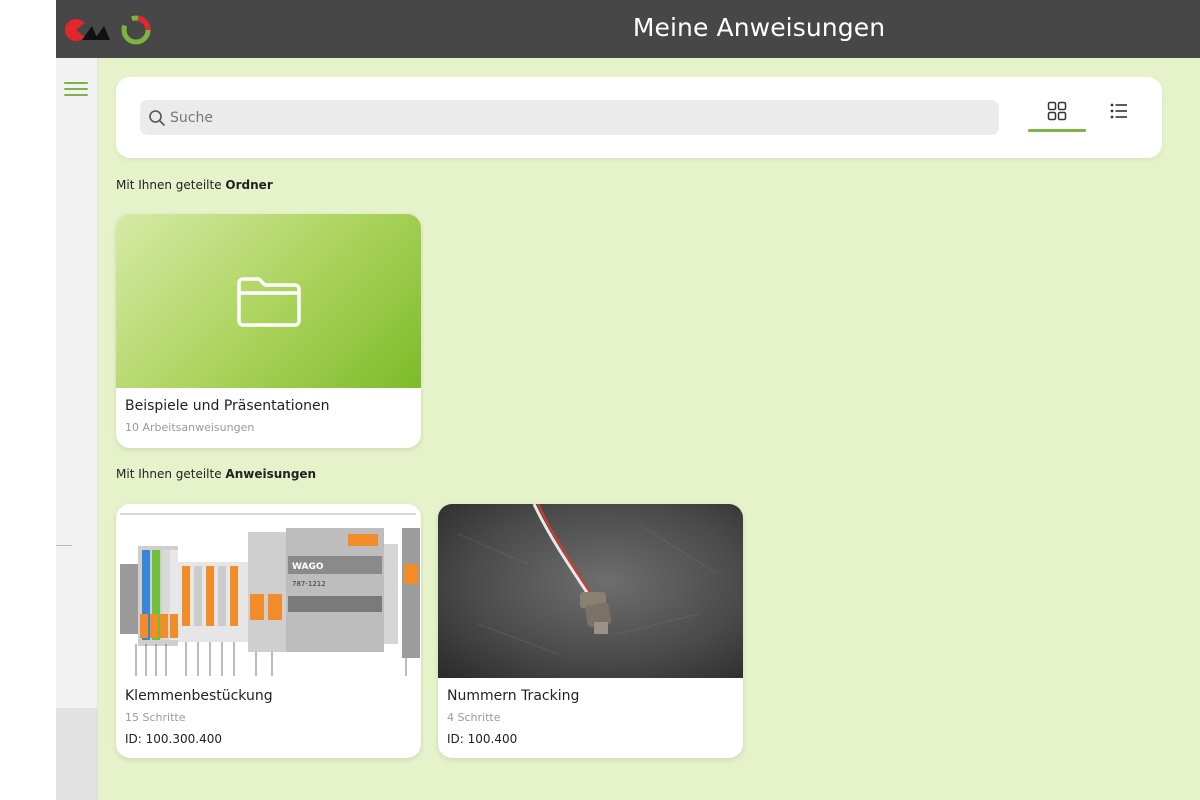 The width and height of the screenshot is (1200, 800). What do you see at coordinates (157, 117) in the screenshot?
I see `search-icon` at bounding box center [157, 117].